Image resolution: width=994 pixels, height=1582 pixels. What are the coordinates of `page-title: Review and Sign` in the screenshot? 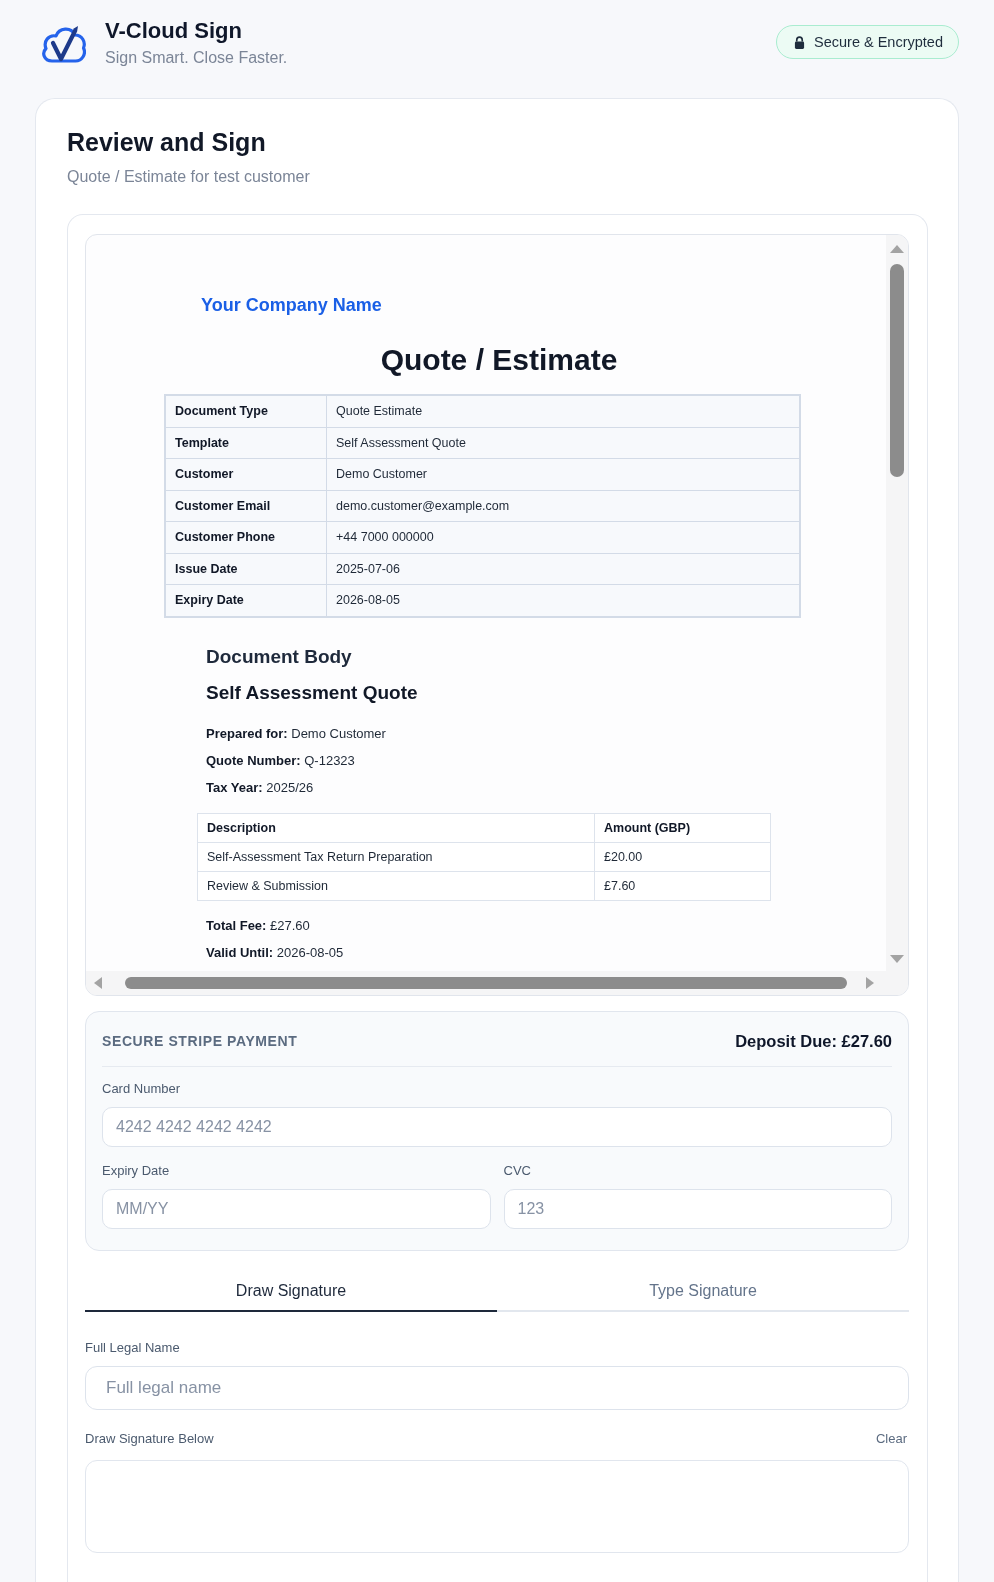 It's located at (167, 142).